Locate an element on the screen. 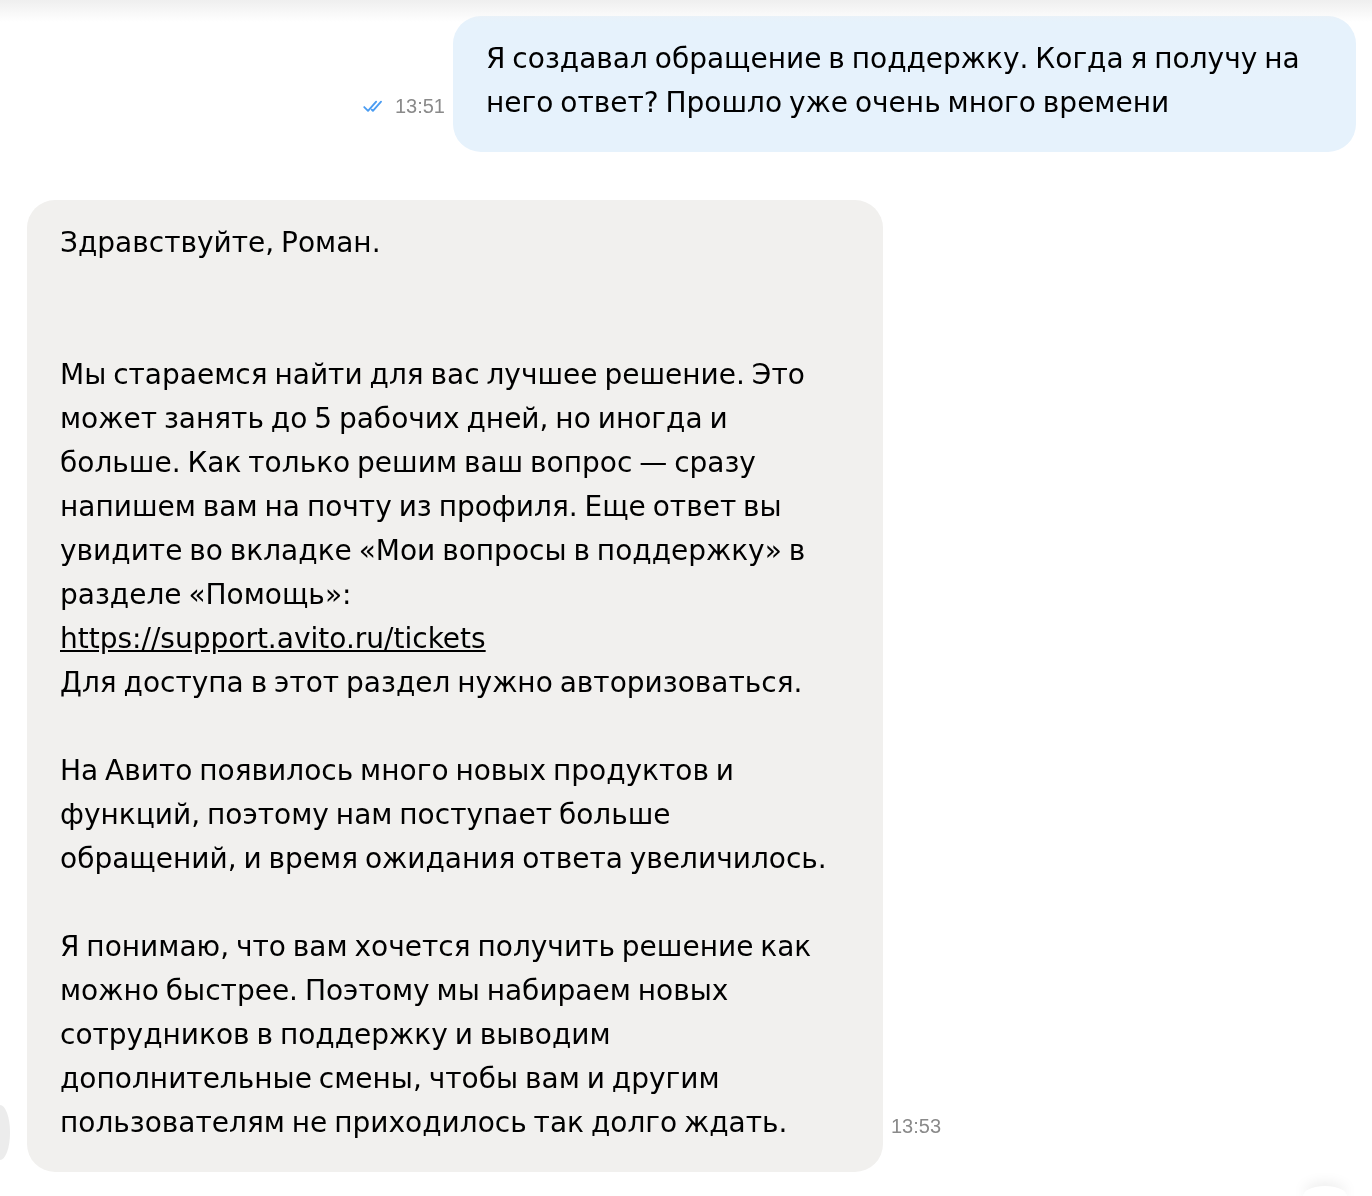 The image size is (1372, 1196). link: https://support.avito.ru/tickets is located at coordinates (273, 639).